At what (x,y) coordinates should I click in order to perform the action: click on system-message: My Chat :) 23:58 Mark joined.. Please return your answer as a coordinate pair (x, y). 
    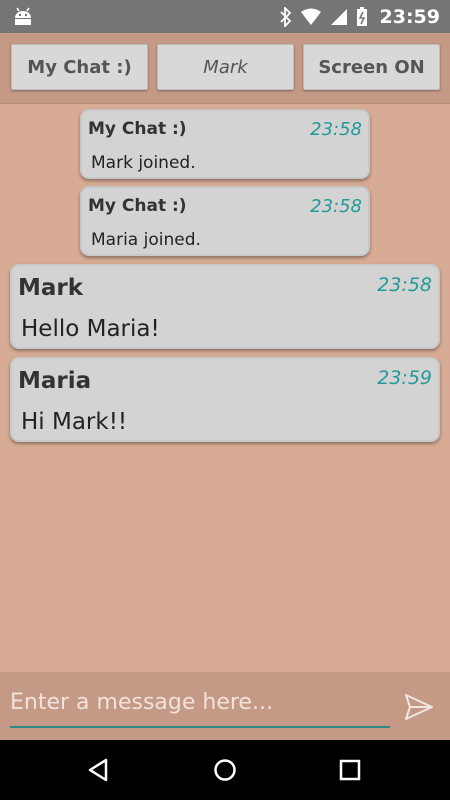
    Looking at the image, I should click on (225, 144).